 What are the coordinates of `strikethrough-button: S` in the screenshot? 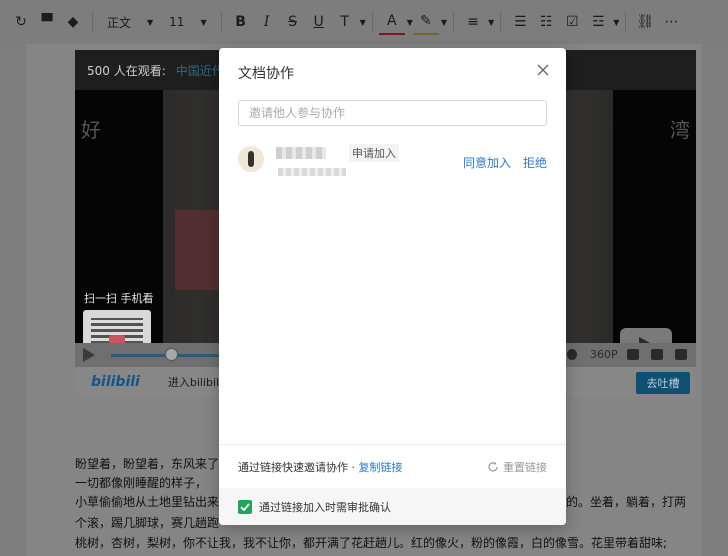 It's located at (293, 22).